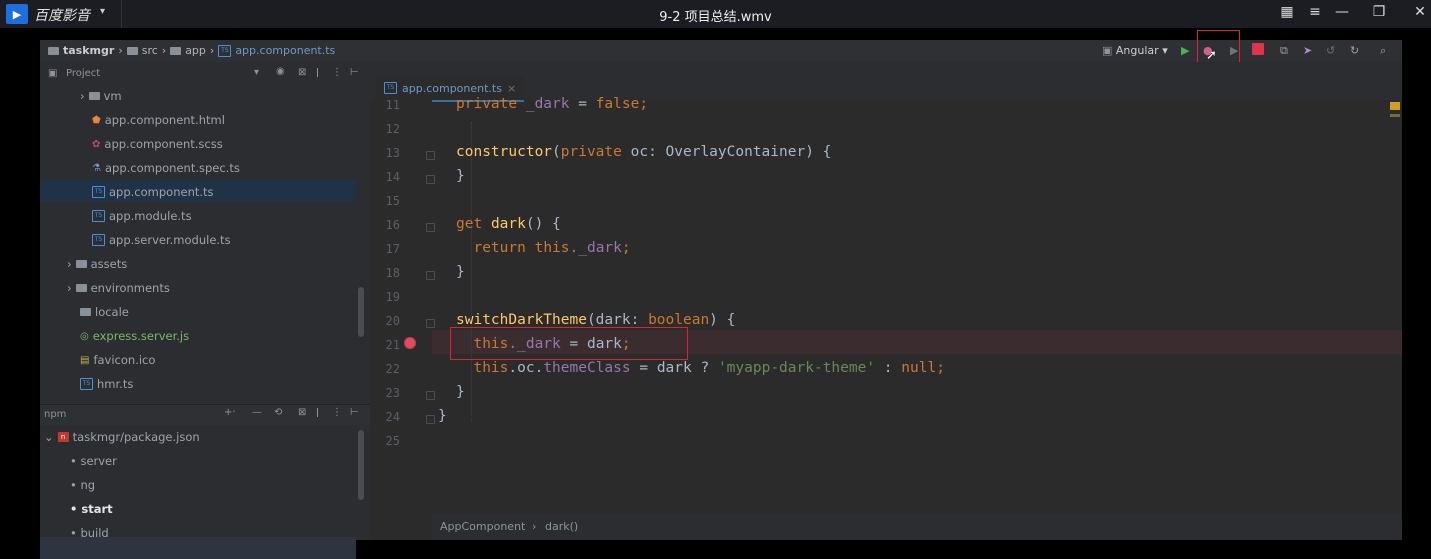  What do you see at coordinates (158, 120) in the screenshot?
I see `tree-item-app-component-html: ⬟ app.component.html` at bounding box center [158, 120].